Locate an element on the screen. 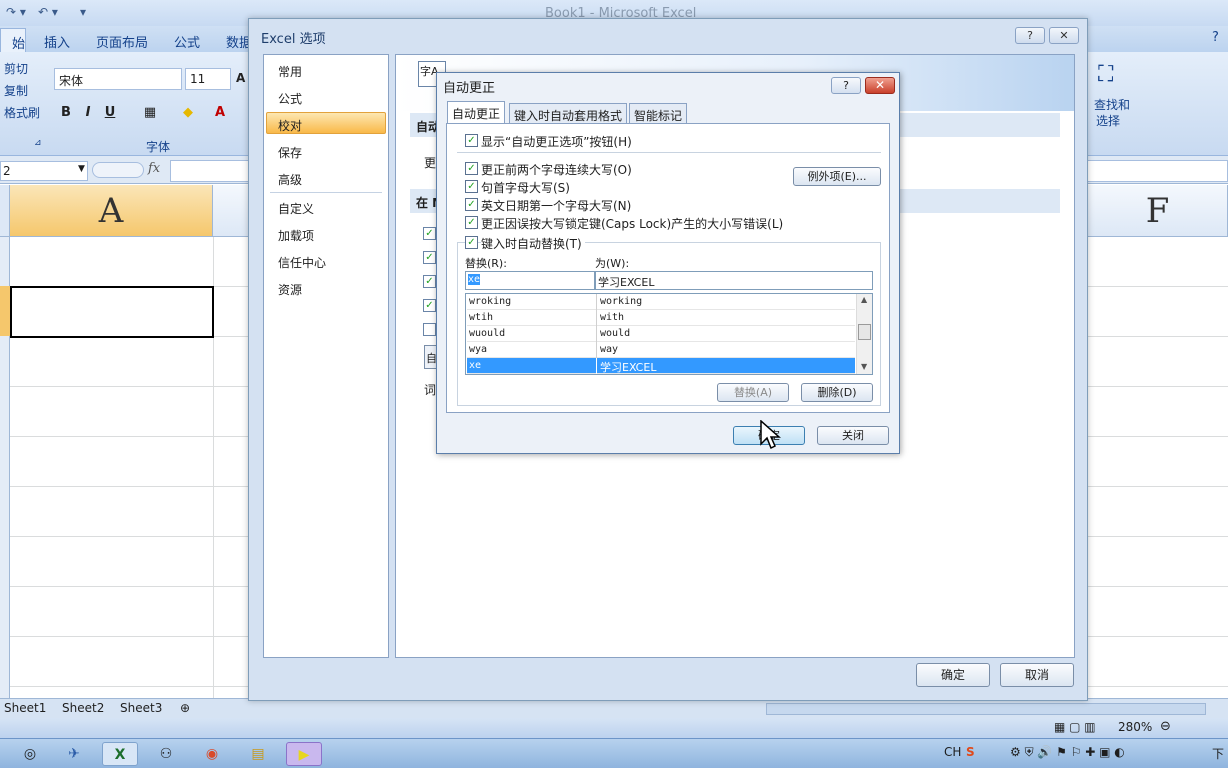  replace-input: xe is located at coordinates (530, 280).